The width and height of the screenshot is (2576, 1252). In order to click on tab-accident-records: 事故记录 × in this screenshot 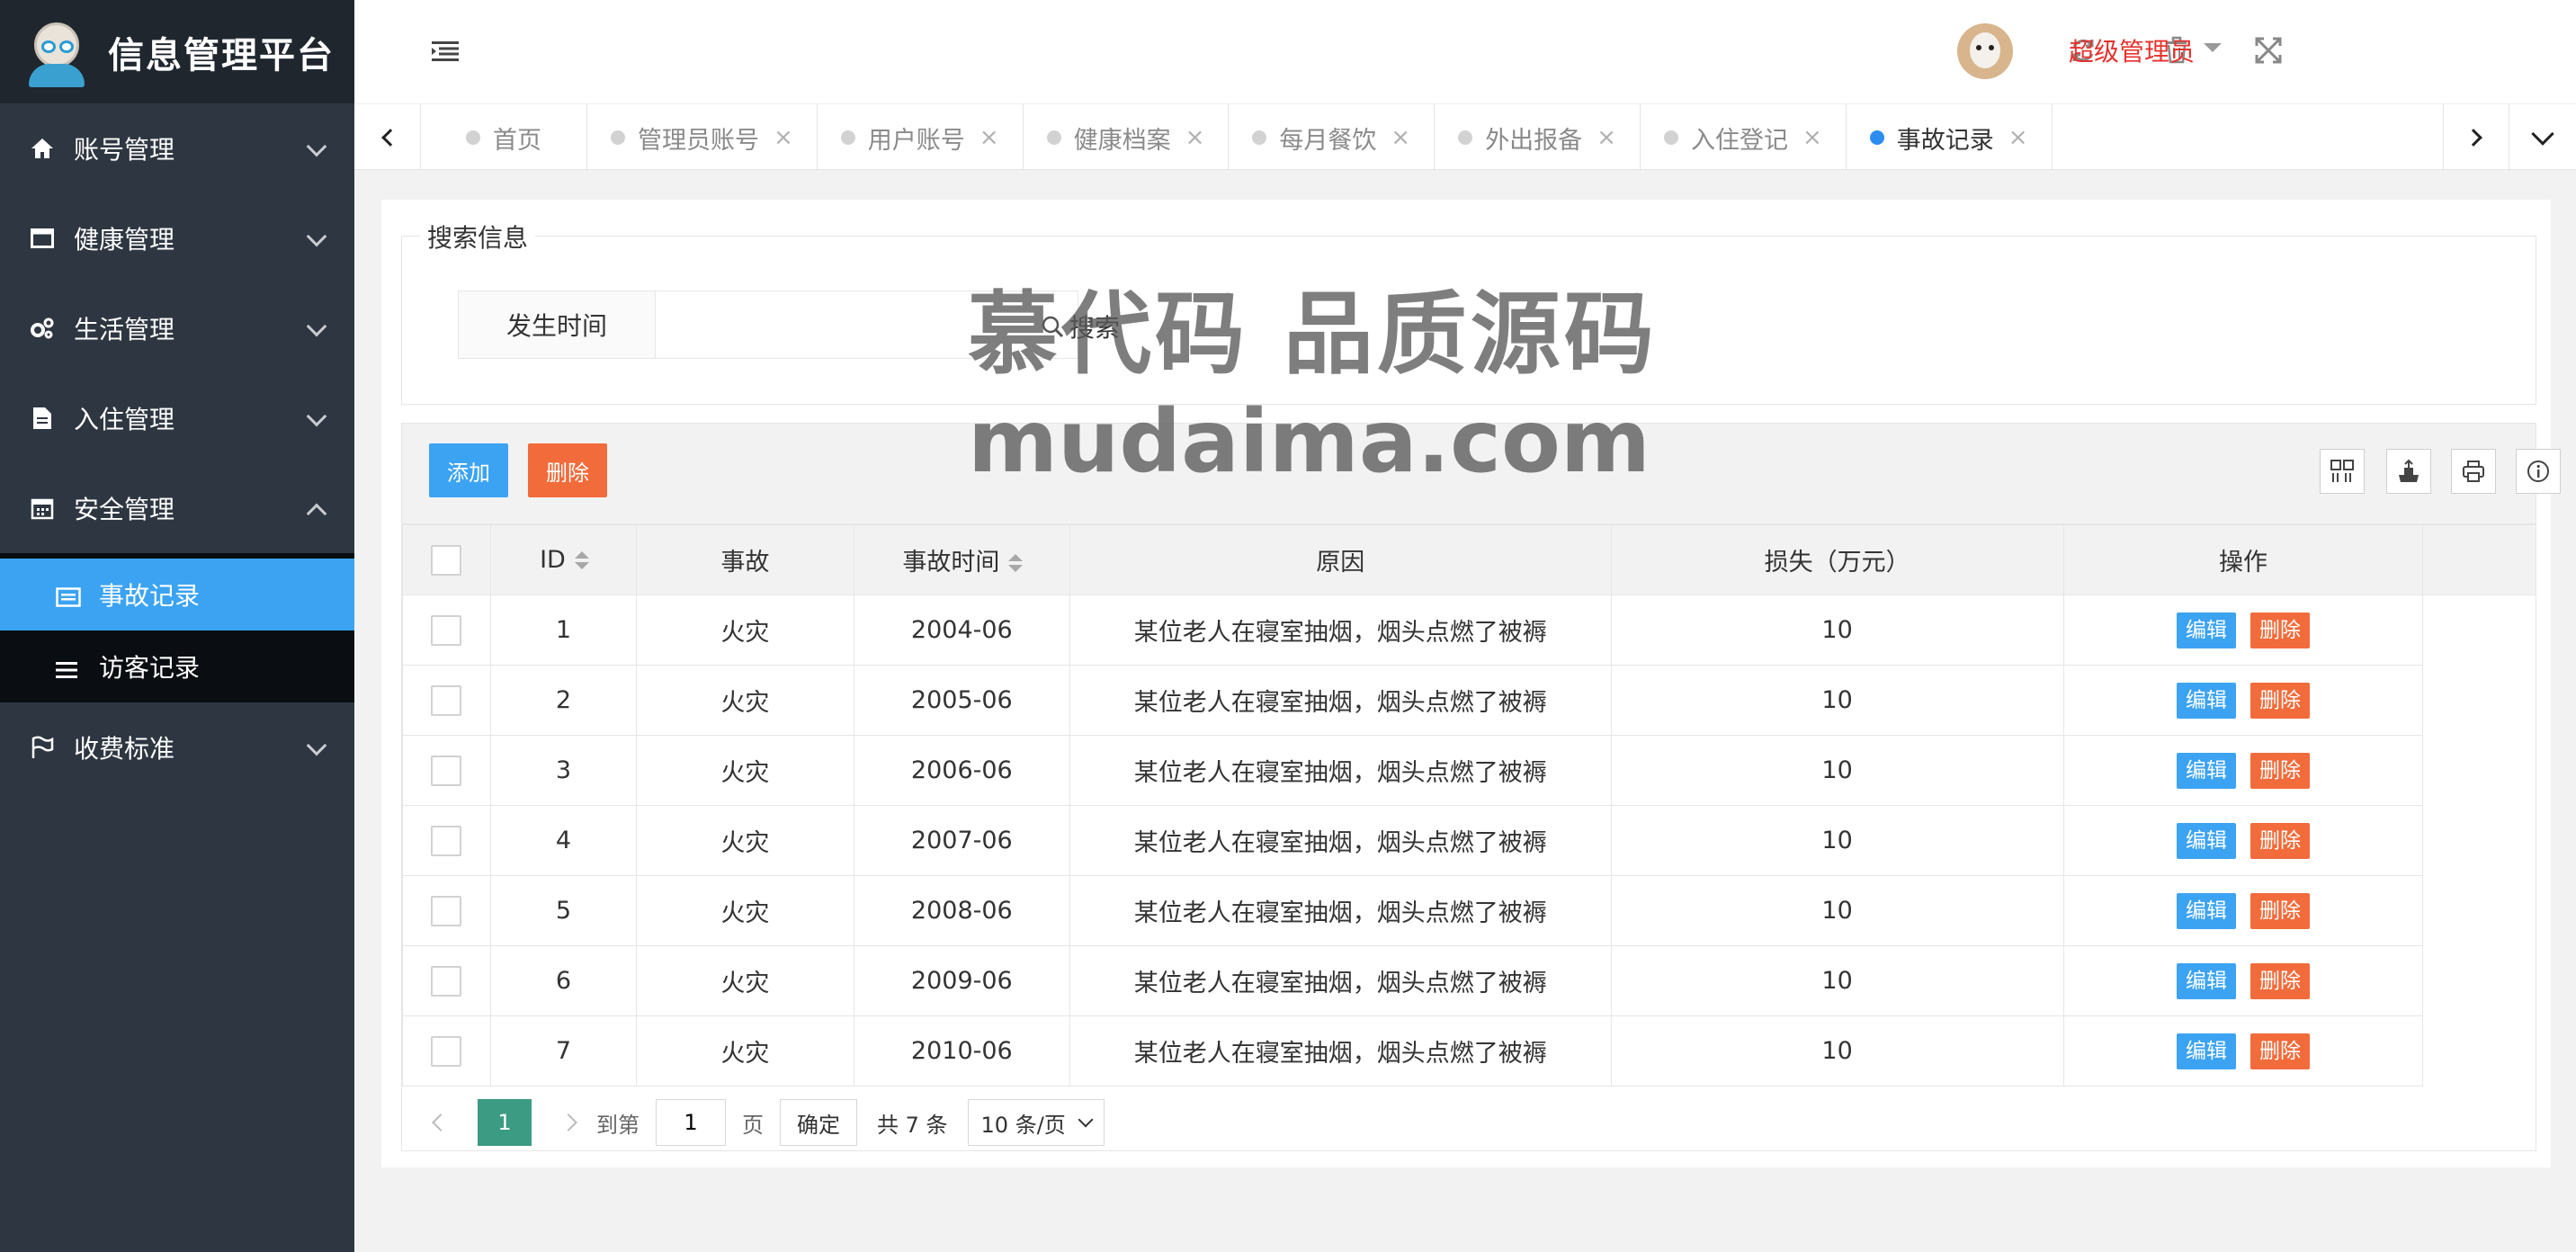, I will do `click(1950, 138)`.